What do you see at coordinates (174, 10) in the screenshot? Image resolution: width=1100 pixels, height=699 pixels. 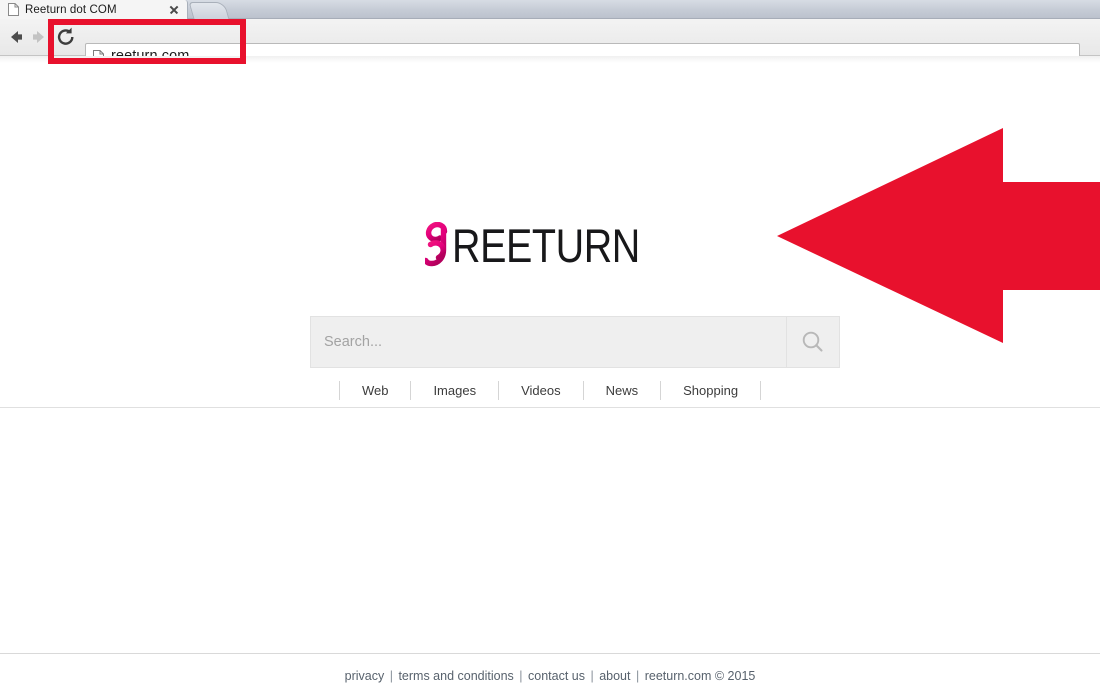 I see `close-icon` at bounding box center [174, 10].